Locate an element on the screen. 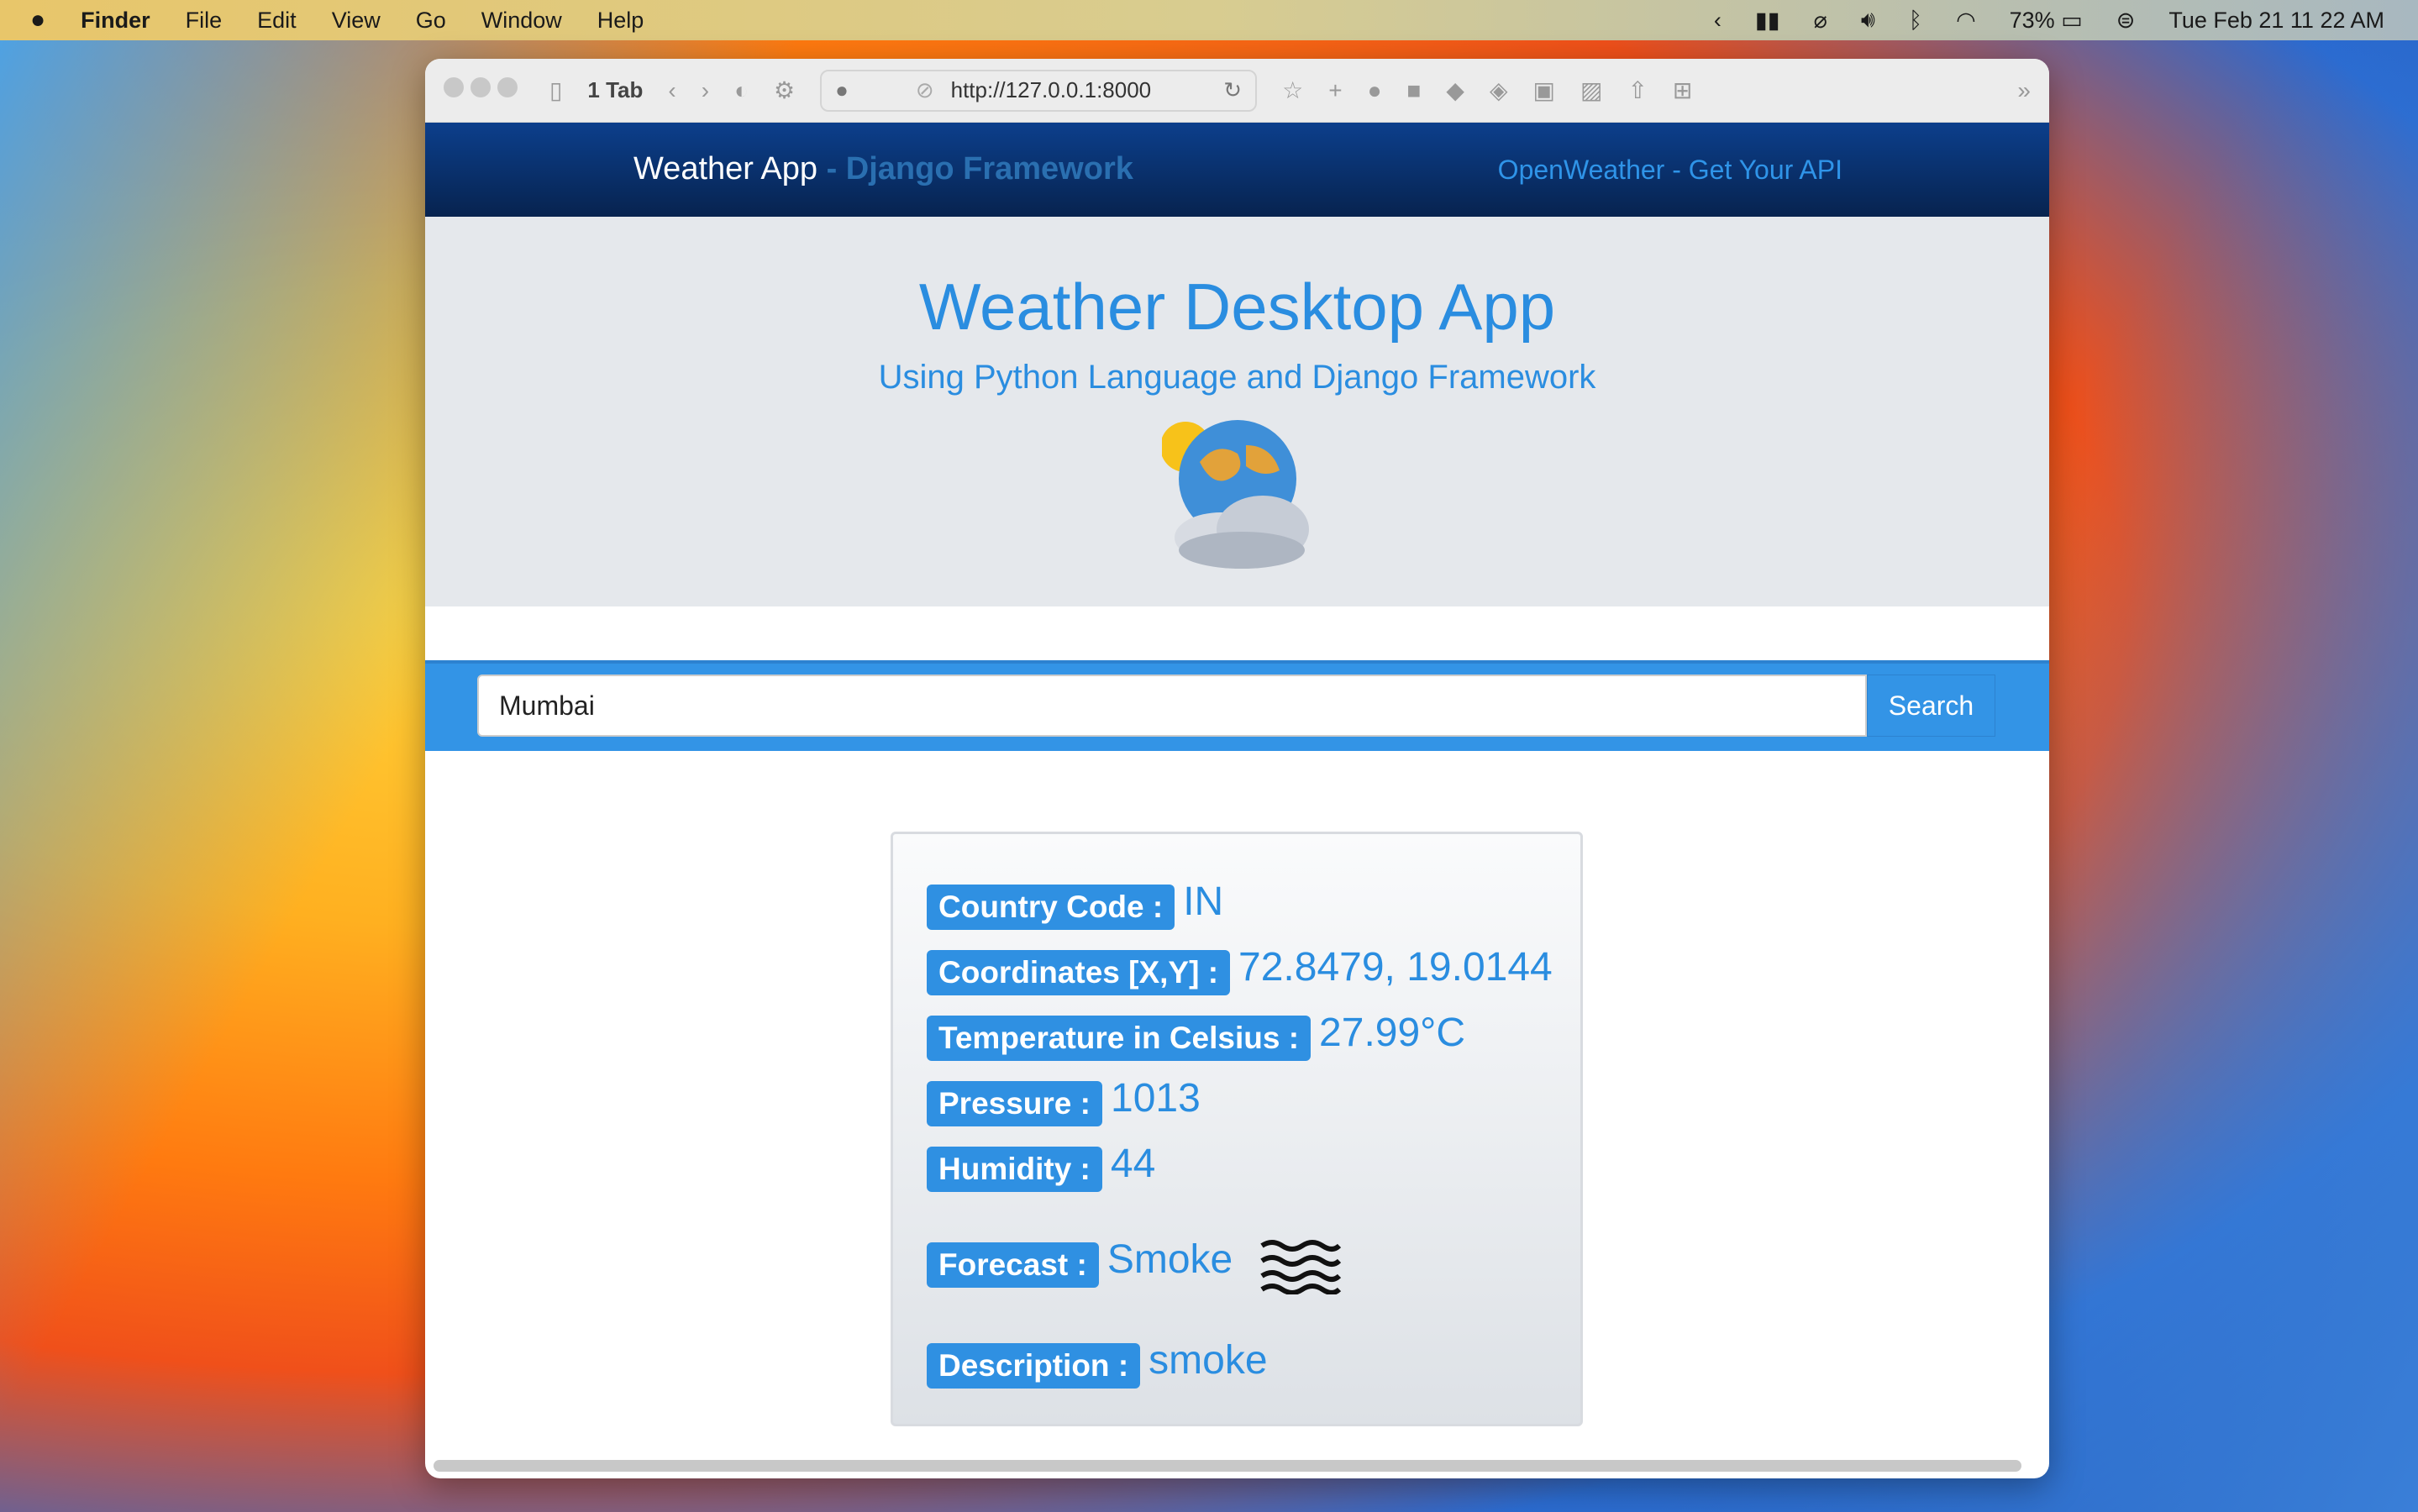  extension-icon-5: ▣ is located at coordinates (1544, 90).